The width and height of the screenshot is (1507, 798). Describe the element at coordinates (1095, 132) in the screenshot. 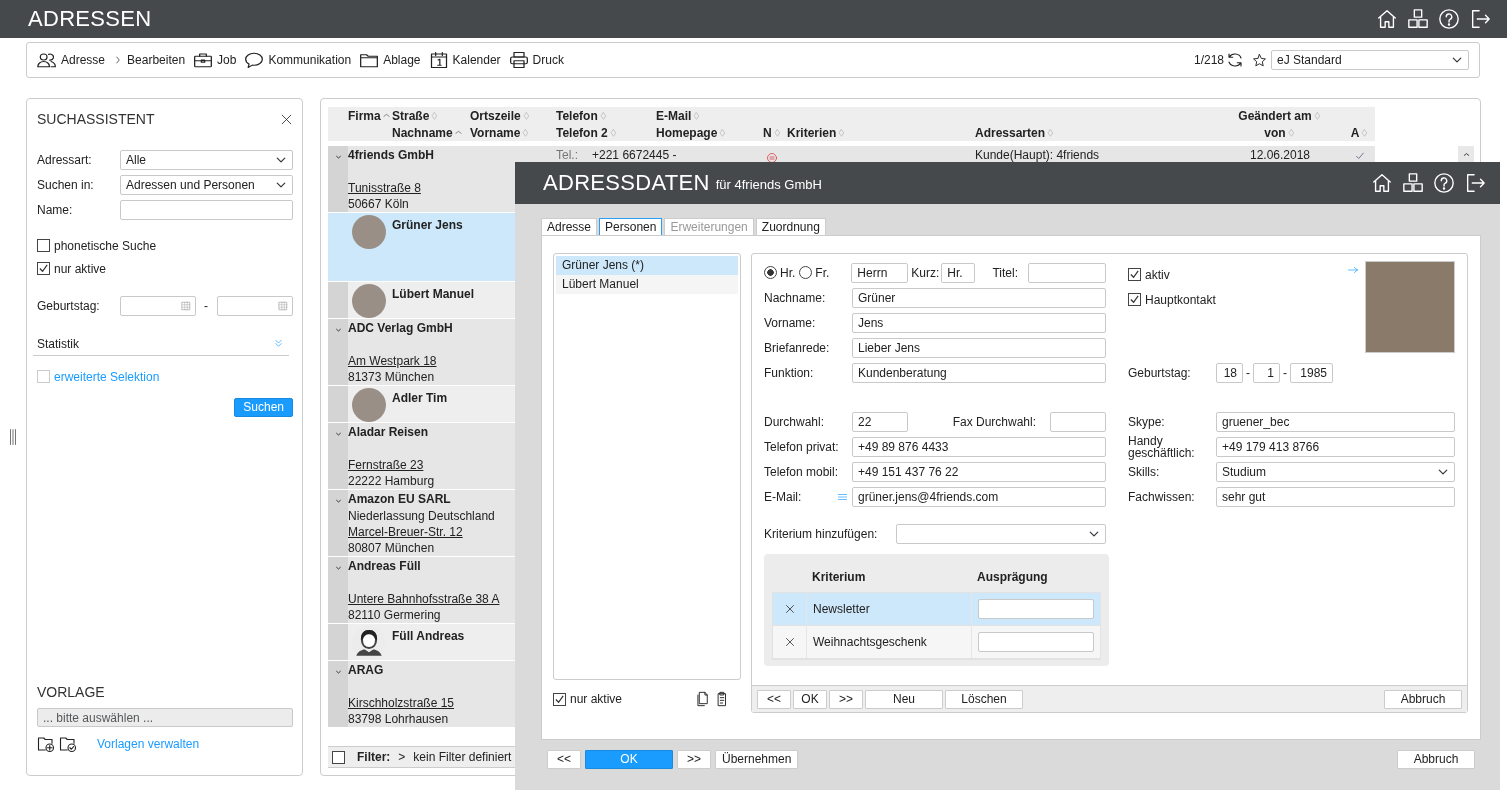

I see `column-header: Adressarten` at that location.